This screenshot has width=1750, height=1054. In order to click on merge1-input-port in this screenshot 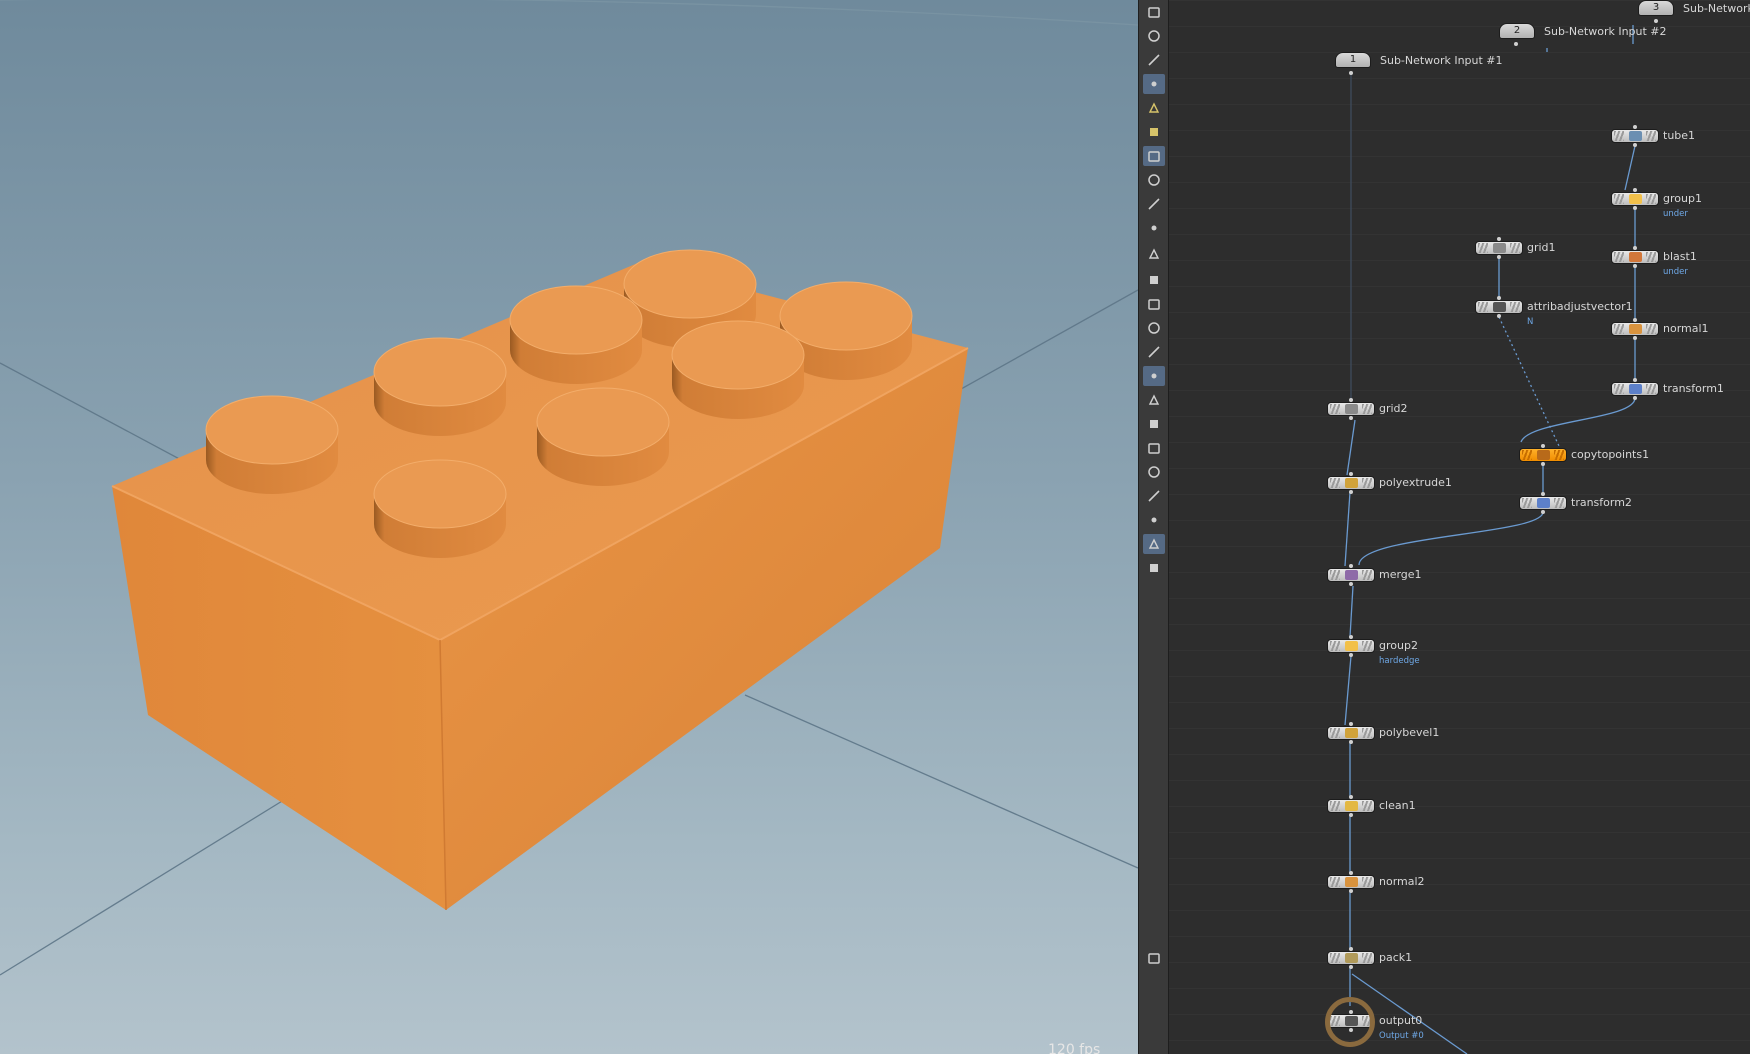, I will do `click(1351, 566)`.